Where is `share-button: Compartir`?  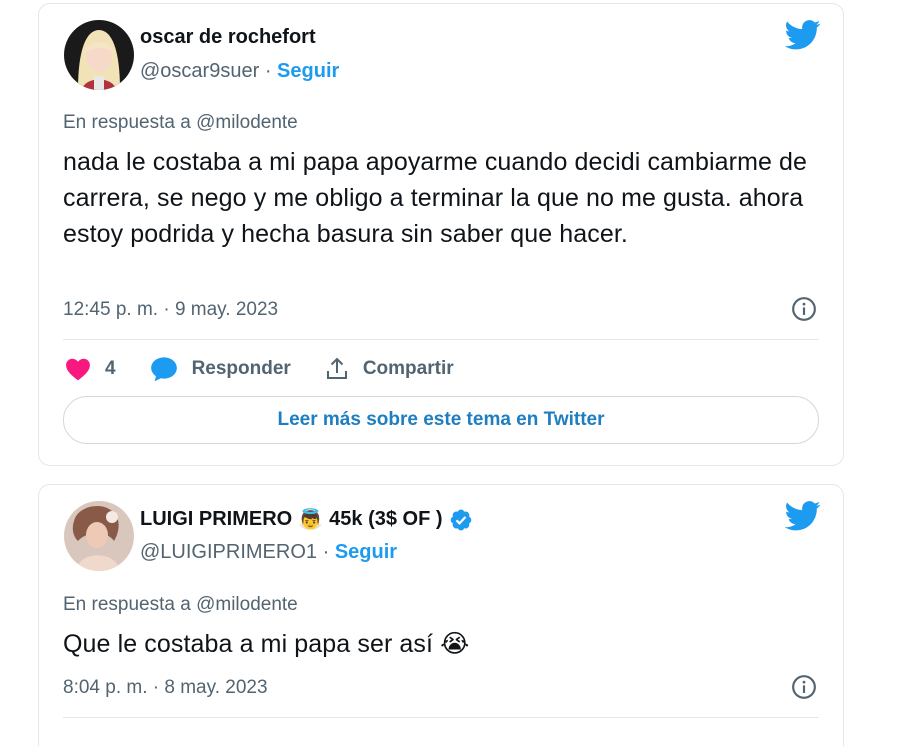
share-button: Compartir is located at coordinates (389, 369).